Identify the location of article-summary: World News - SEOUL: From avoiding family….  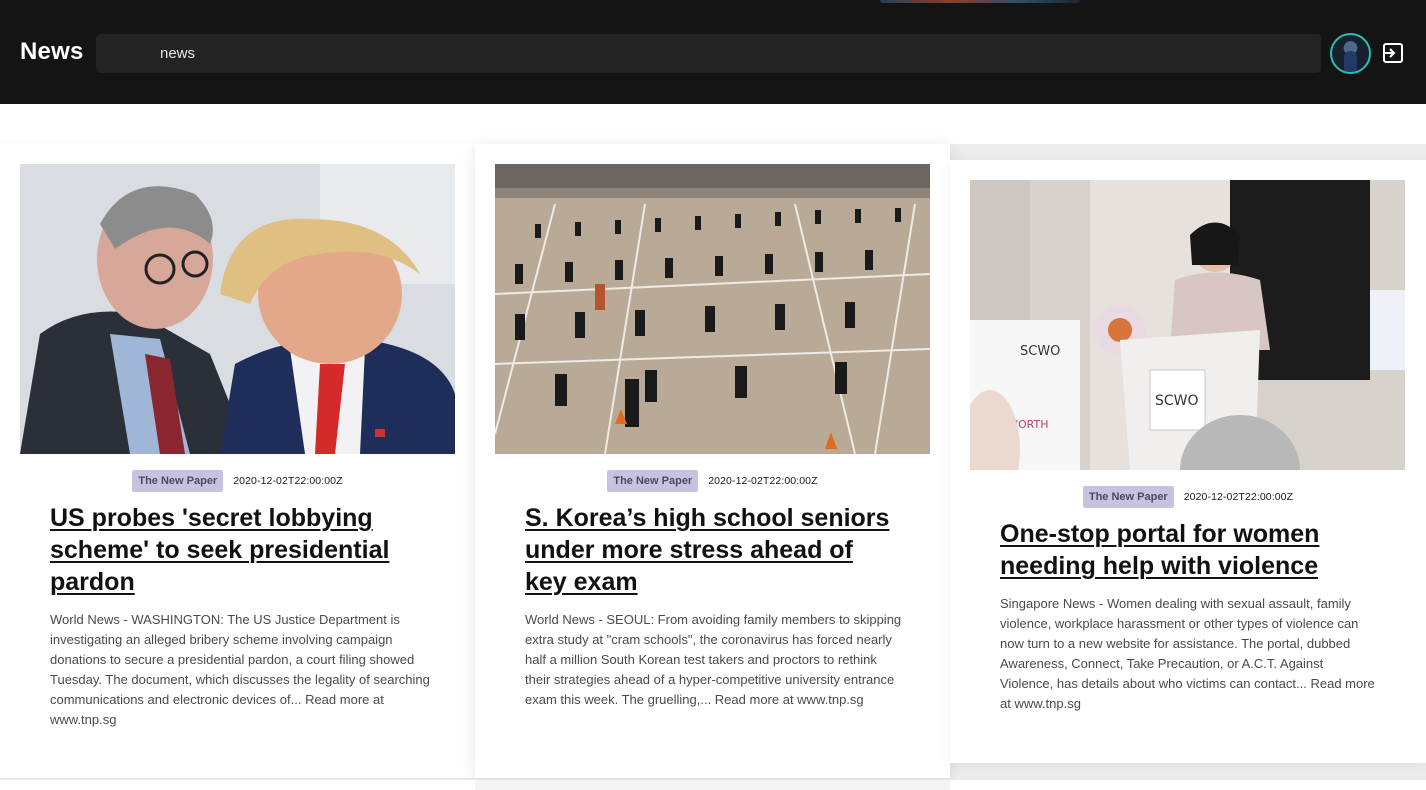
(713, 659).